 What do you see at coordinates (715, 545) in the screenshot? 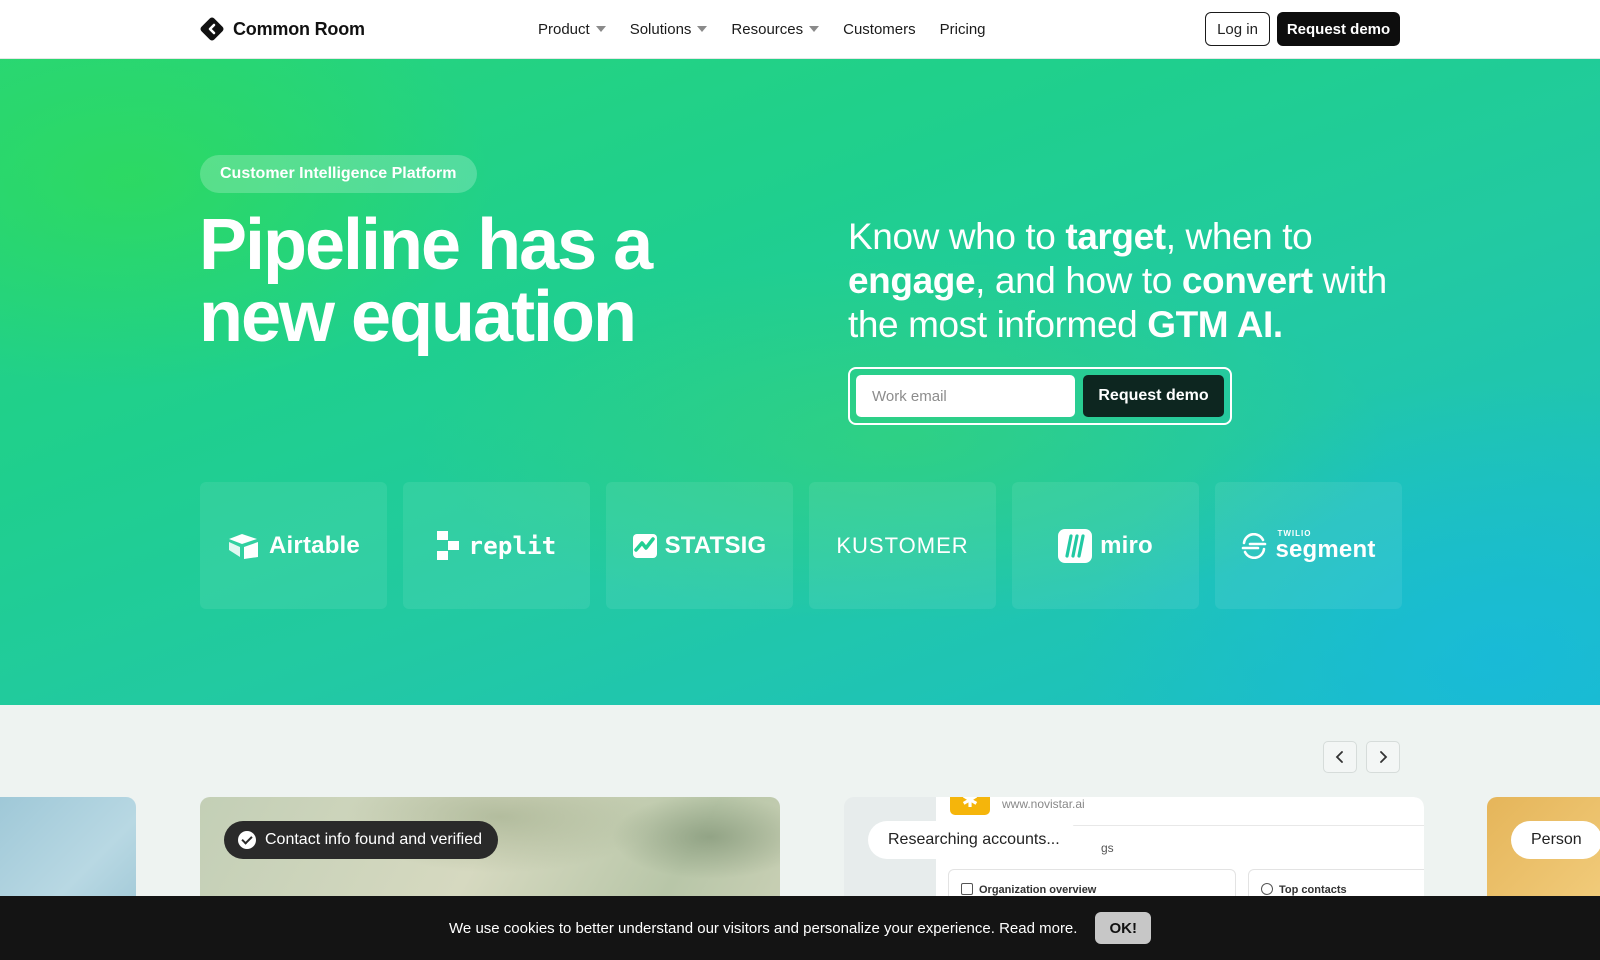
I see `logo-name: STATSIG` at bounding box center [715, 545].